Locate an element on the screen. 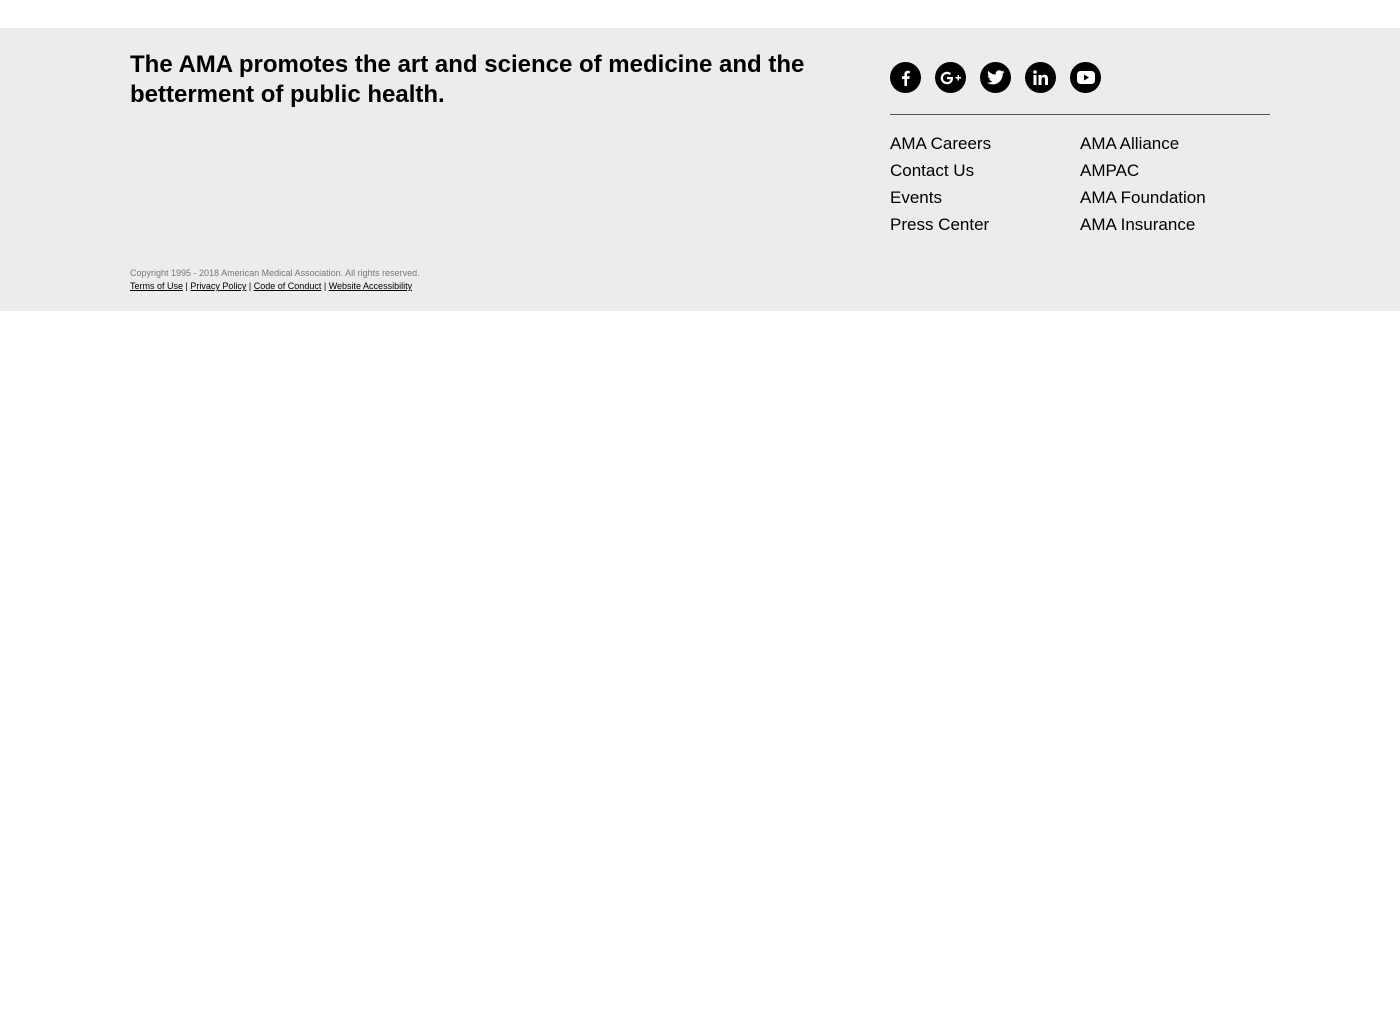 The image size is (1400, 1024). google-plus-icon is located at coordinates (951, 78).